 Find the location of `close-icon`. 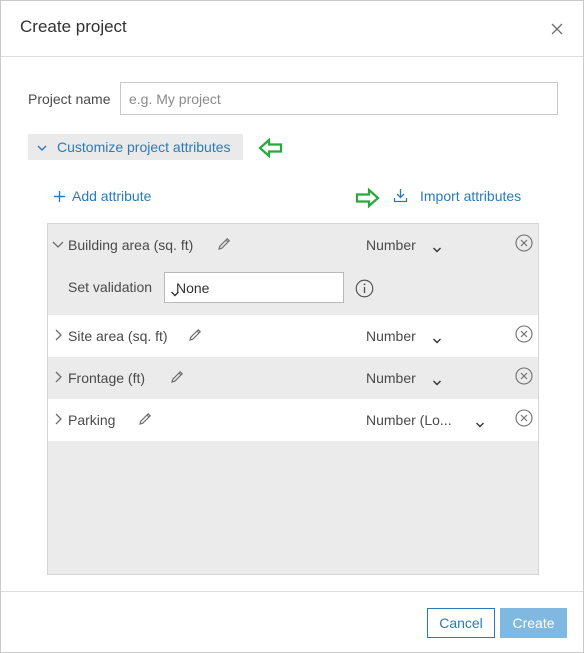

close-icon is located at coordinates (557, 29).